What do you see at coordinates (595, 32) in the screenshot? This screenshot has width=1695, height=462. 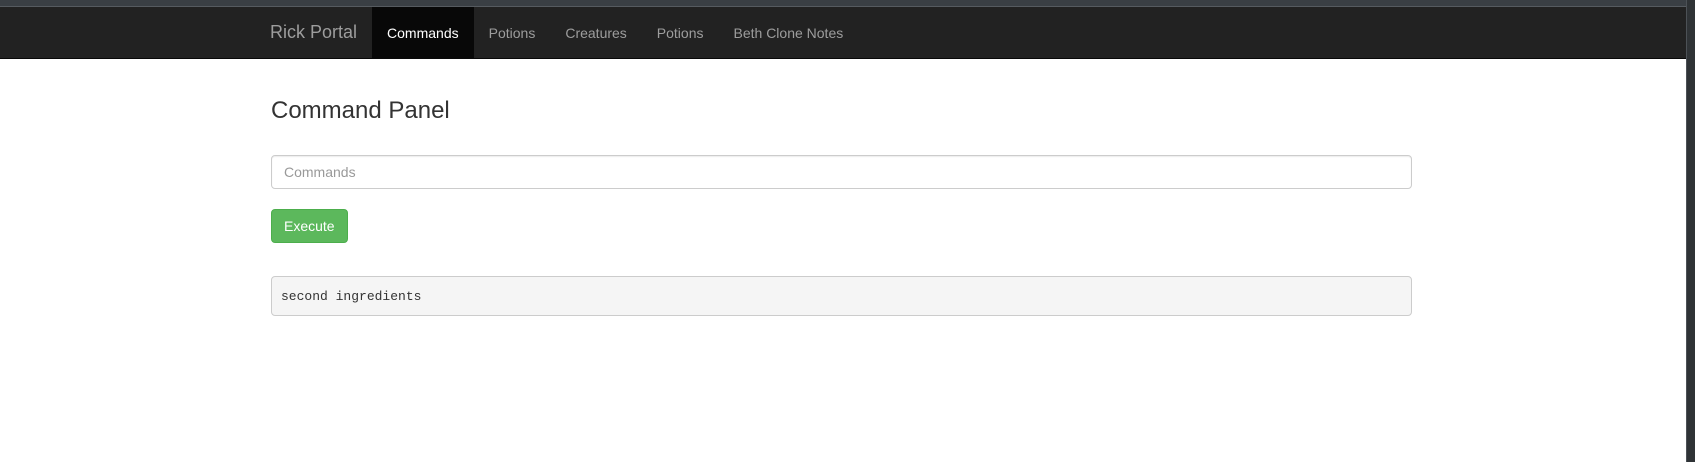 I see `nav-item-creatures: Creatures` at bounding box center [595, 32].